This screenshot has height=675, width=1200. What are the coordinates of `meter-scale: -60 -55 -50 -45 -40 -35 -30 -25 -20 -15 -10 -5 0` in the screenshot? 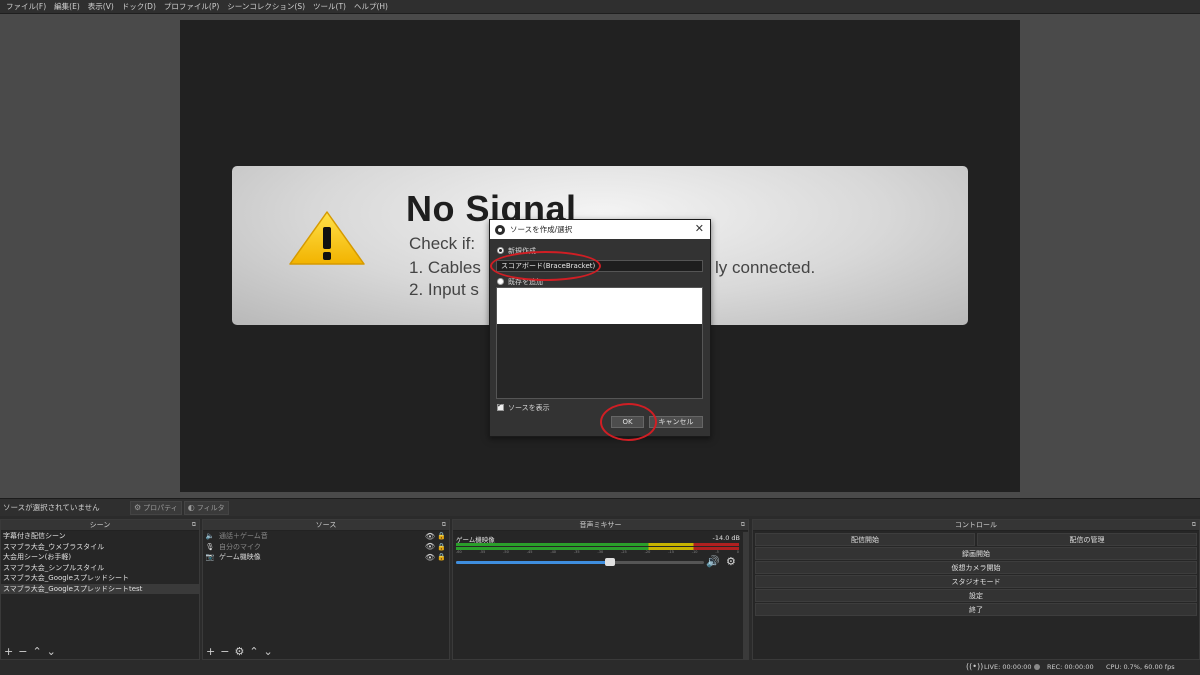 It's located at (597, 552).